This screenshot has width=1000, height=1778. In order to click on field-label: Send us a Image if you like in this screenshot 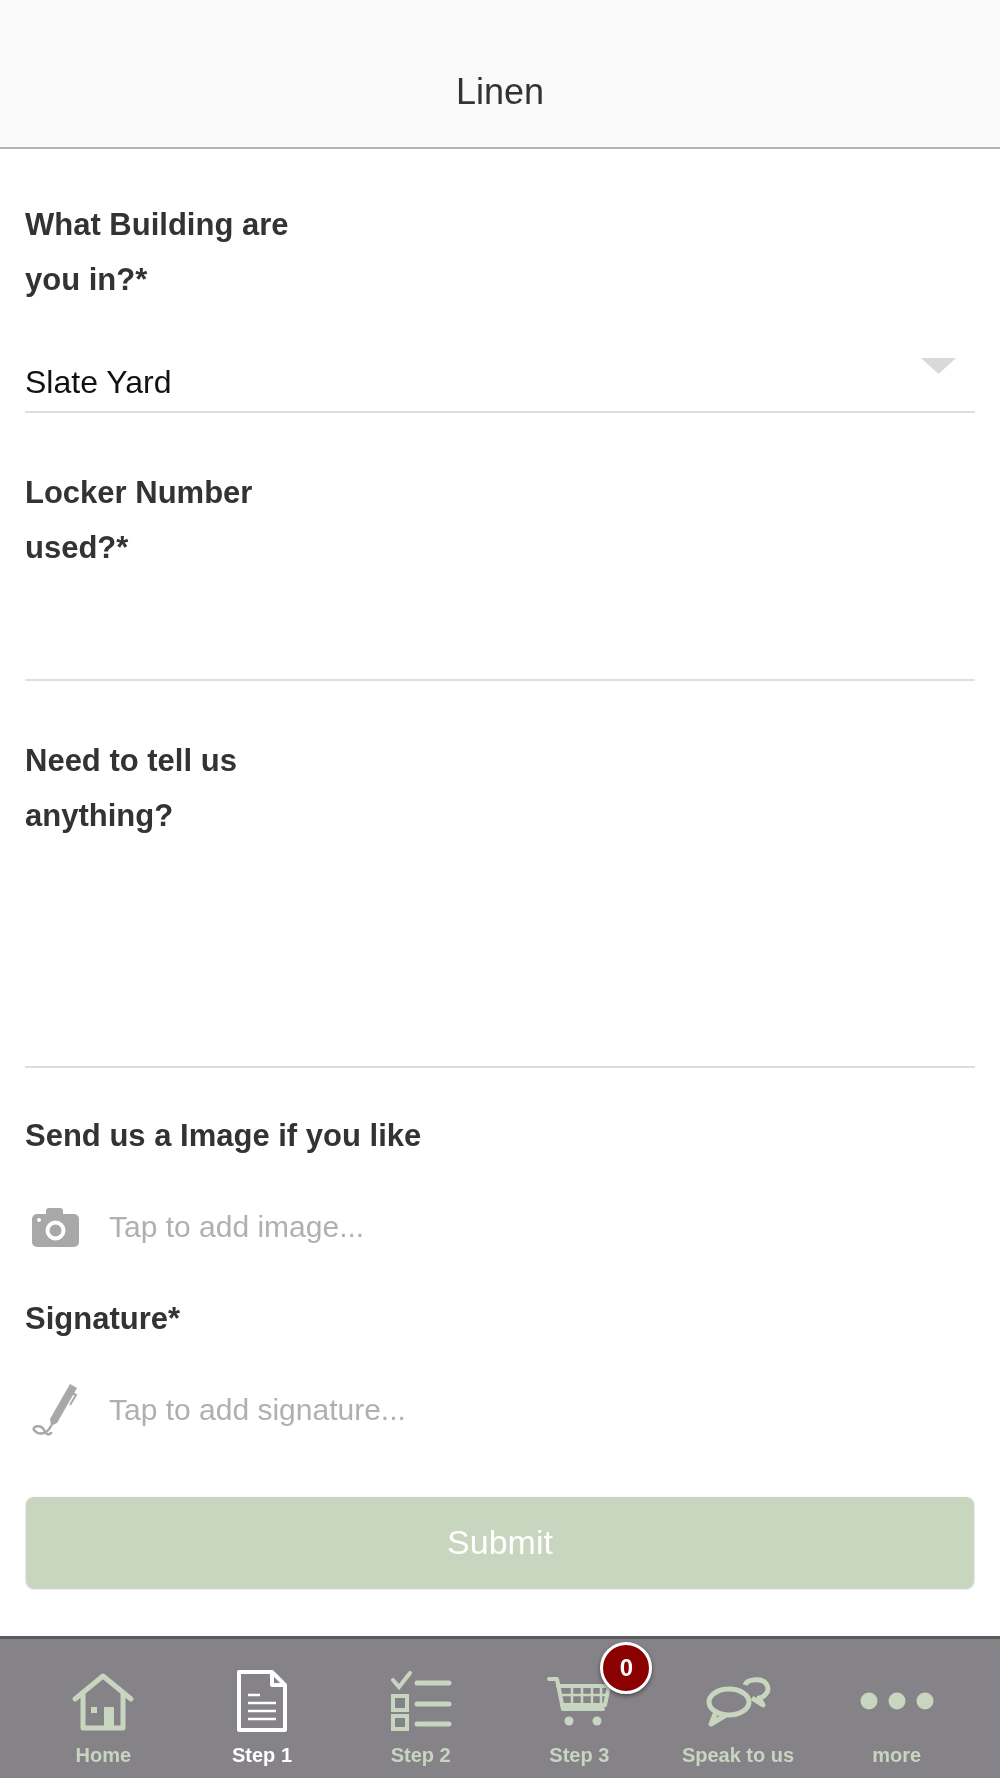, I will do `click(223, 1136)`.